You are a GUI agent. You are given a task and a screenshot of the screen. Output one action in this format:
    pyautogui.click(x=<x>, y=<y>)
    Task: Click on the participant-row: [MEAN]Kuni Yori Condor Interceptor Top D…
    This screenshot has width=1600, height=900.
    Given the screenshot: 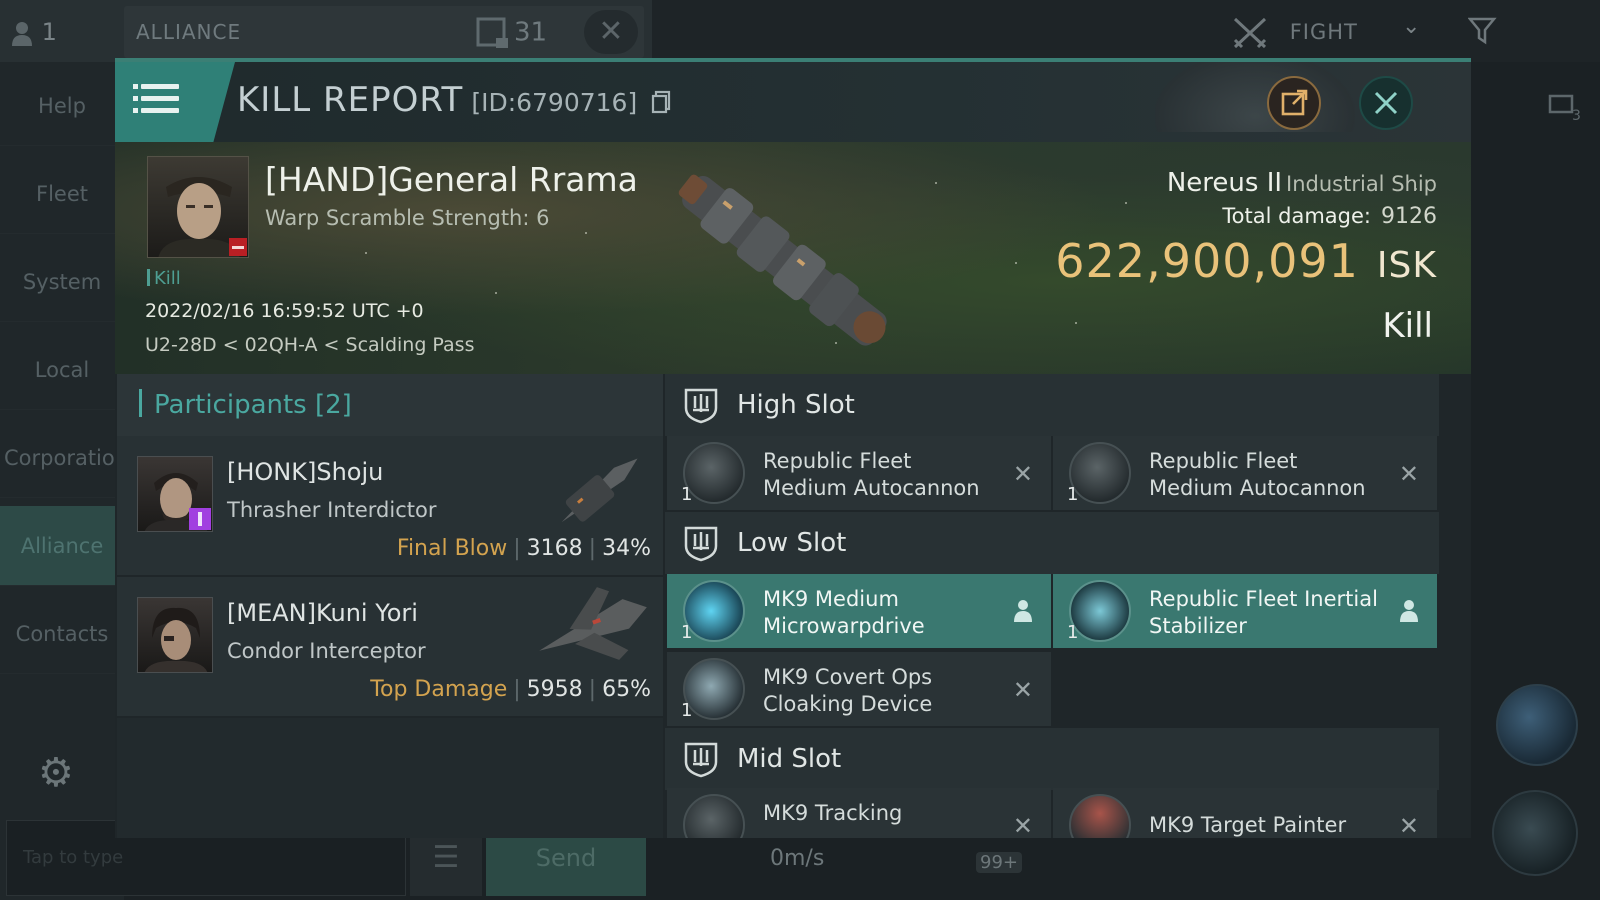 What is the action you would take?
    pyautogui.click(x=390, y=647)
    